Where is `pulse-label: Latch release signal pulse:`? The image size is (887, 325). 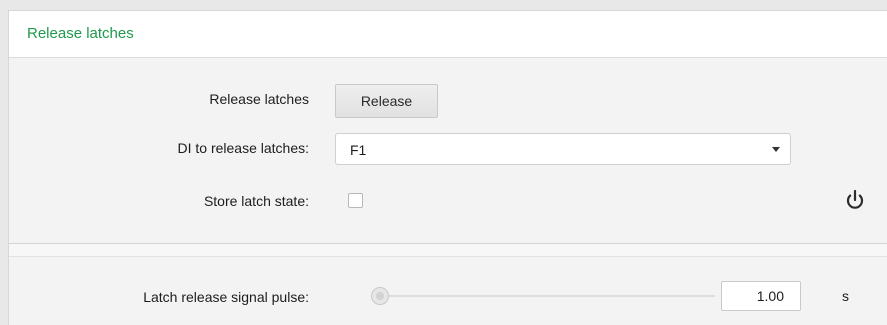
pulse-label: Latch release signal pulse: is located at coordinates (226, 297).